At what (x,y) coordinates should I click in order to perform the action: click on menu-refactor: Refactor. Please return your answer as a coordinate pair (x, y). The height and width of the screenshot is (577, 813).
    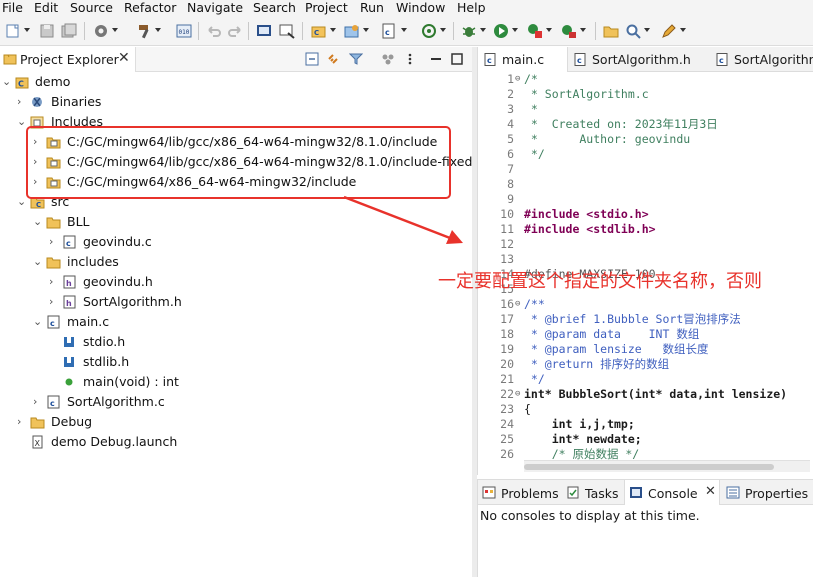
    Looking at the image, I should click on (150, 8).